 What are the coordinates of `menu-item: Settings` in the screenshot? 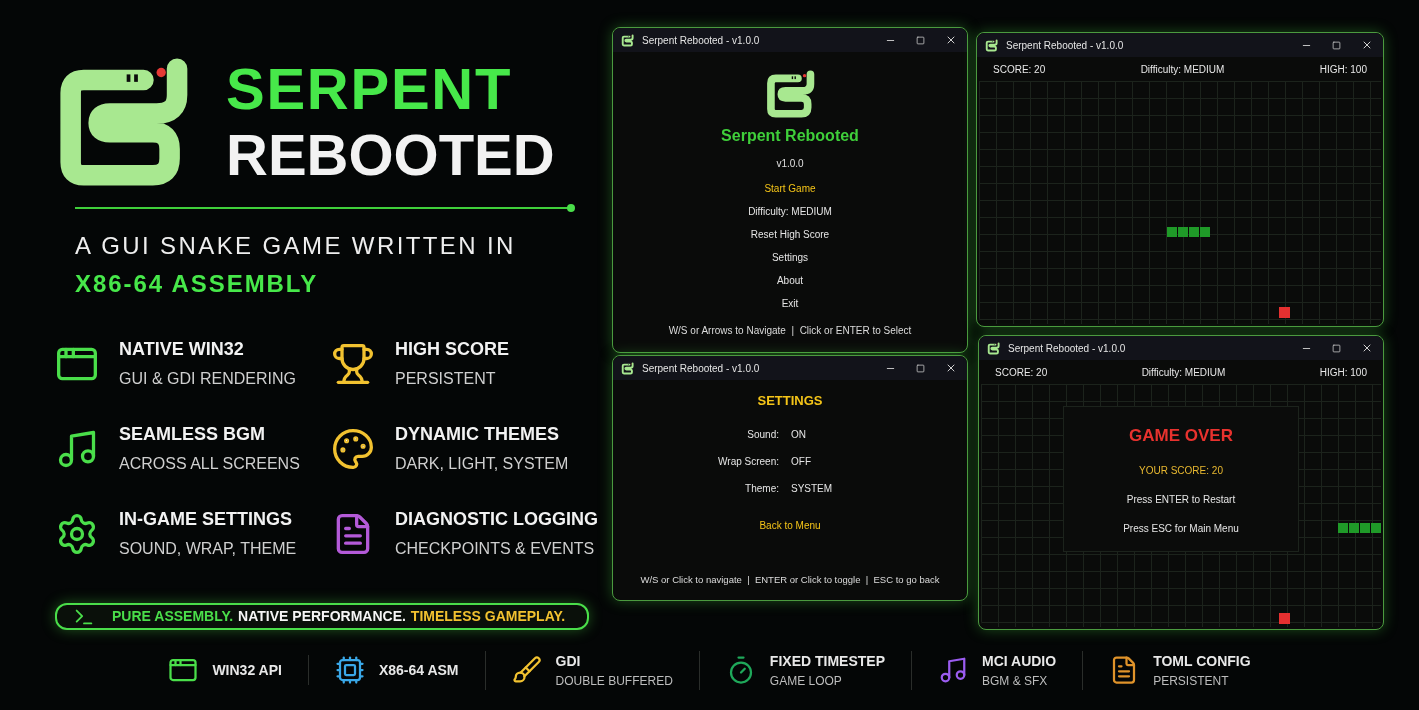 It's located at (790, 257).